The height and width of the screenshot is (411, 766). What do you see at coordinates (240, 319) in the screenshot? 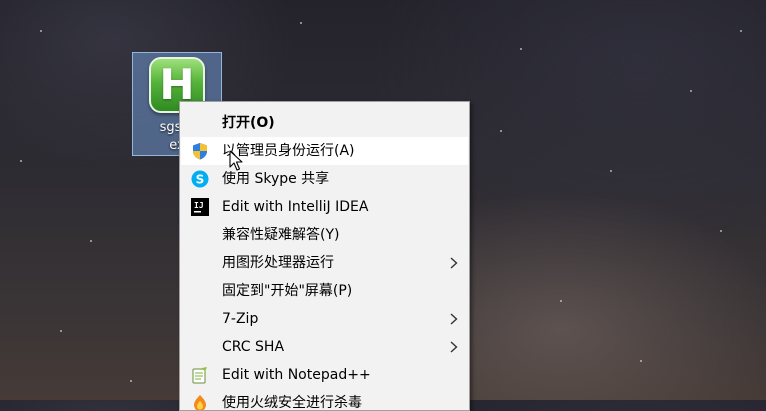
I see `menu-item-label: 7-Zip` at bounding box center [240, 319].